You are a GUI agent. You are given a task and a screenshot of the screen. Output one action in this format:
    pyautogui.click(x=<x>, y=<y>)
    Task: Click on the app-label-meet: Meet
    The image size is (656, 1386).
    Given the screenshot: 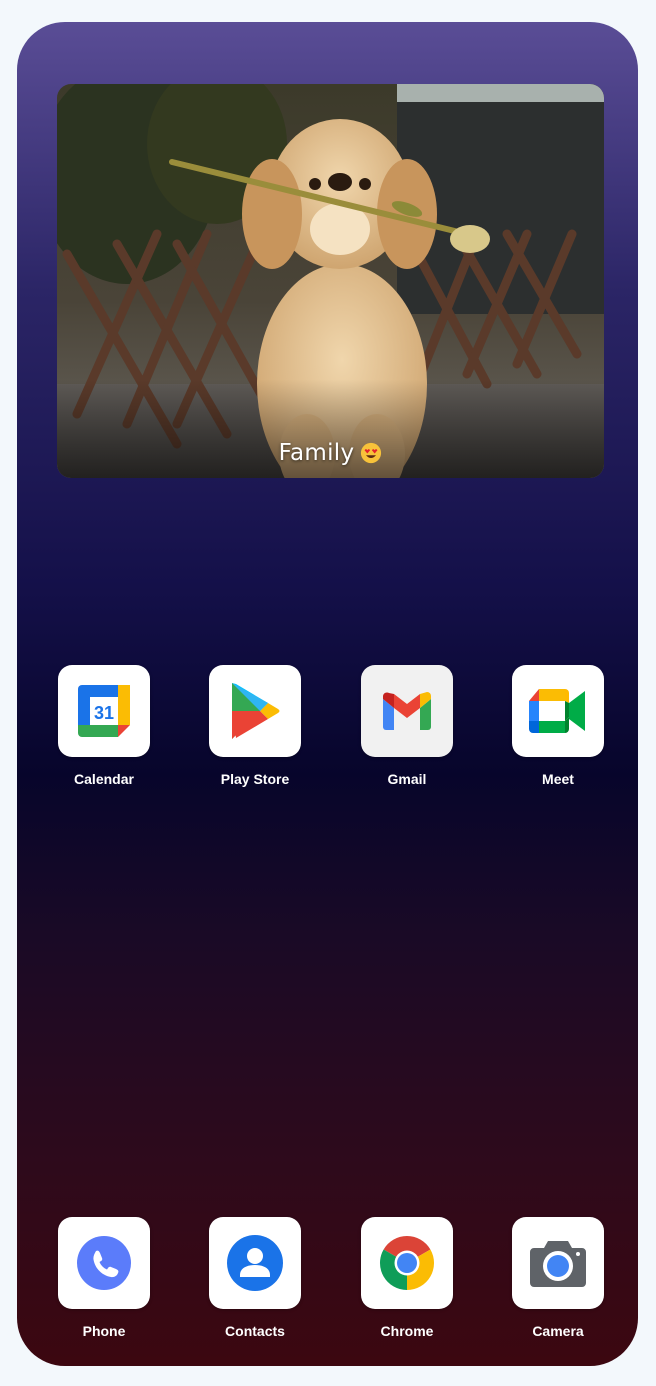 What is the action you would take?
    pyautogui.click(x=558, y=779)
    